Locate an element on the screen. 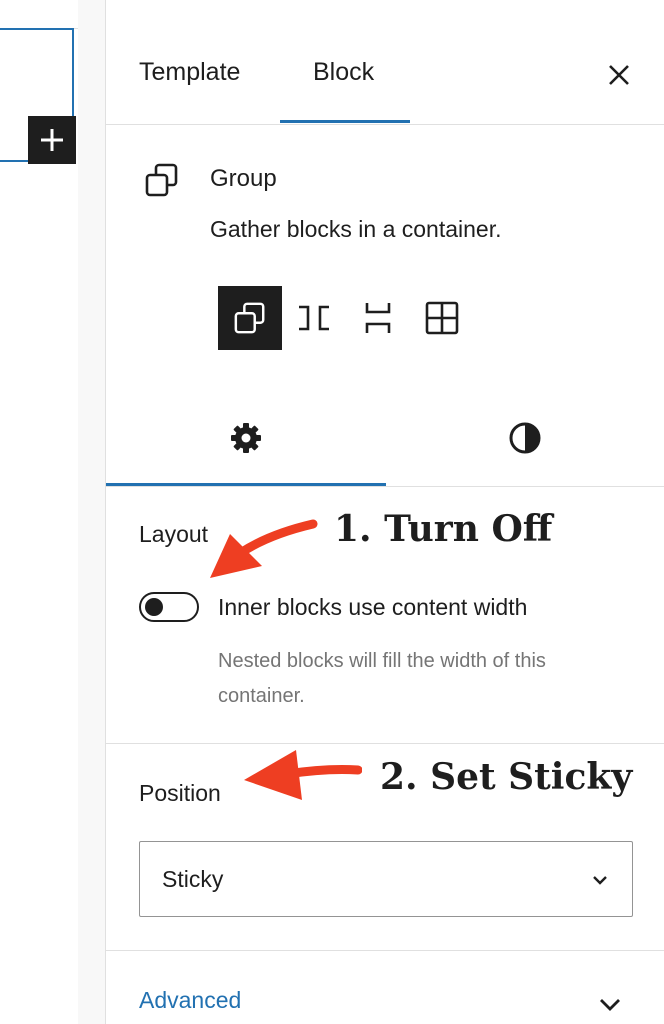 The image size is (664, 1024). variation-grid-button is located at coordinates (442, 318).